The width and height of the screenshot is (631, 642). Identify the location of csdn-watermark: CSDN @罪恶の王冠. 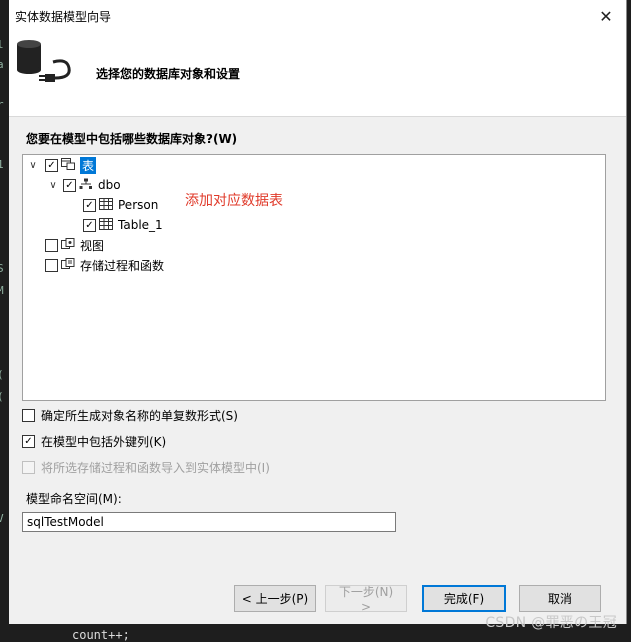
(551, 623).